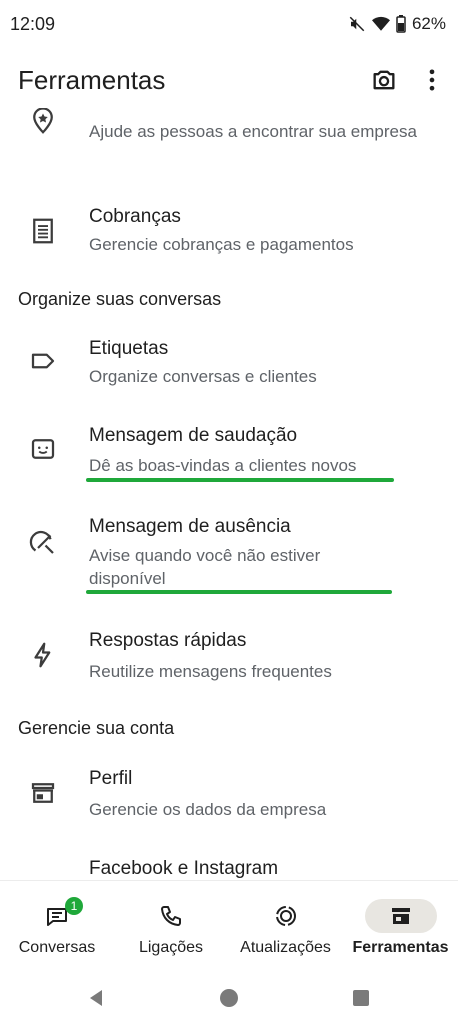  Describe the element at coordinates (41, 542) in the screenshot. I see `away-icon` at that location.